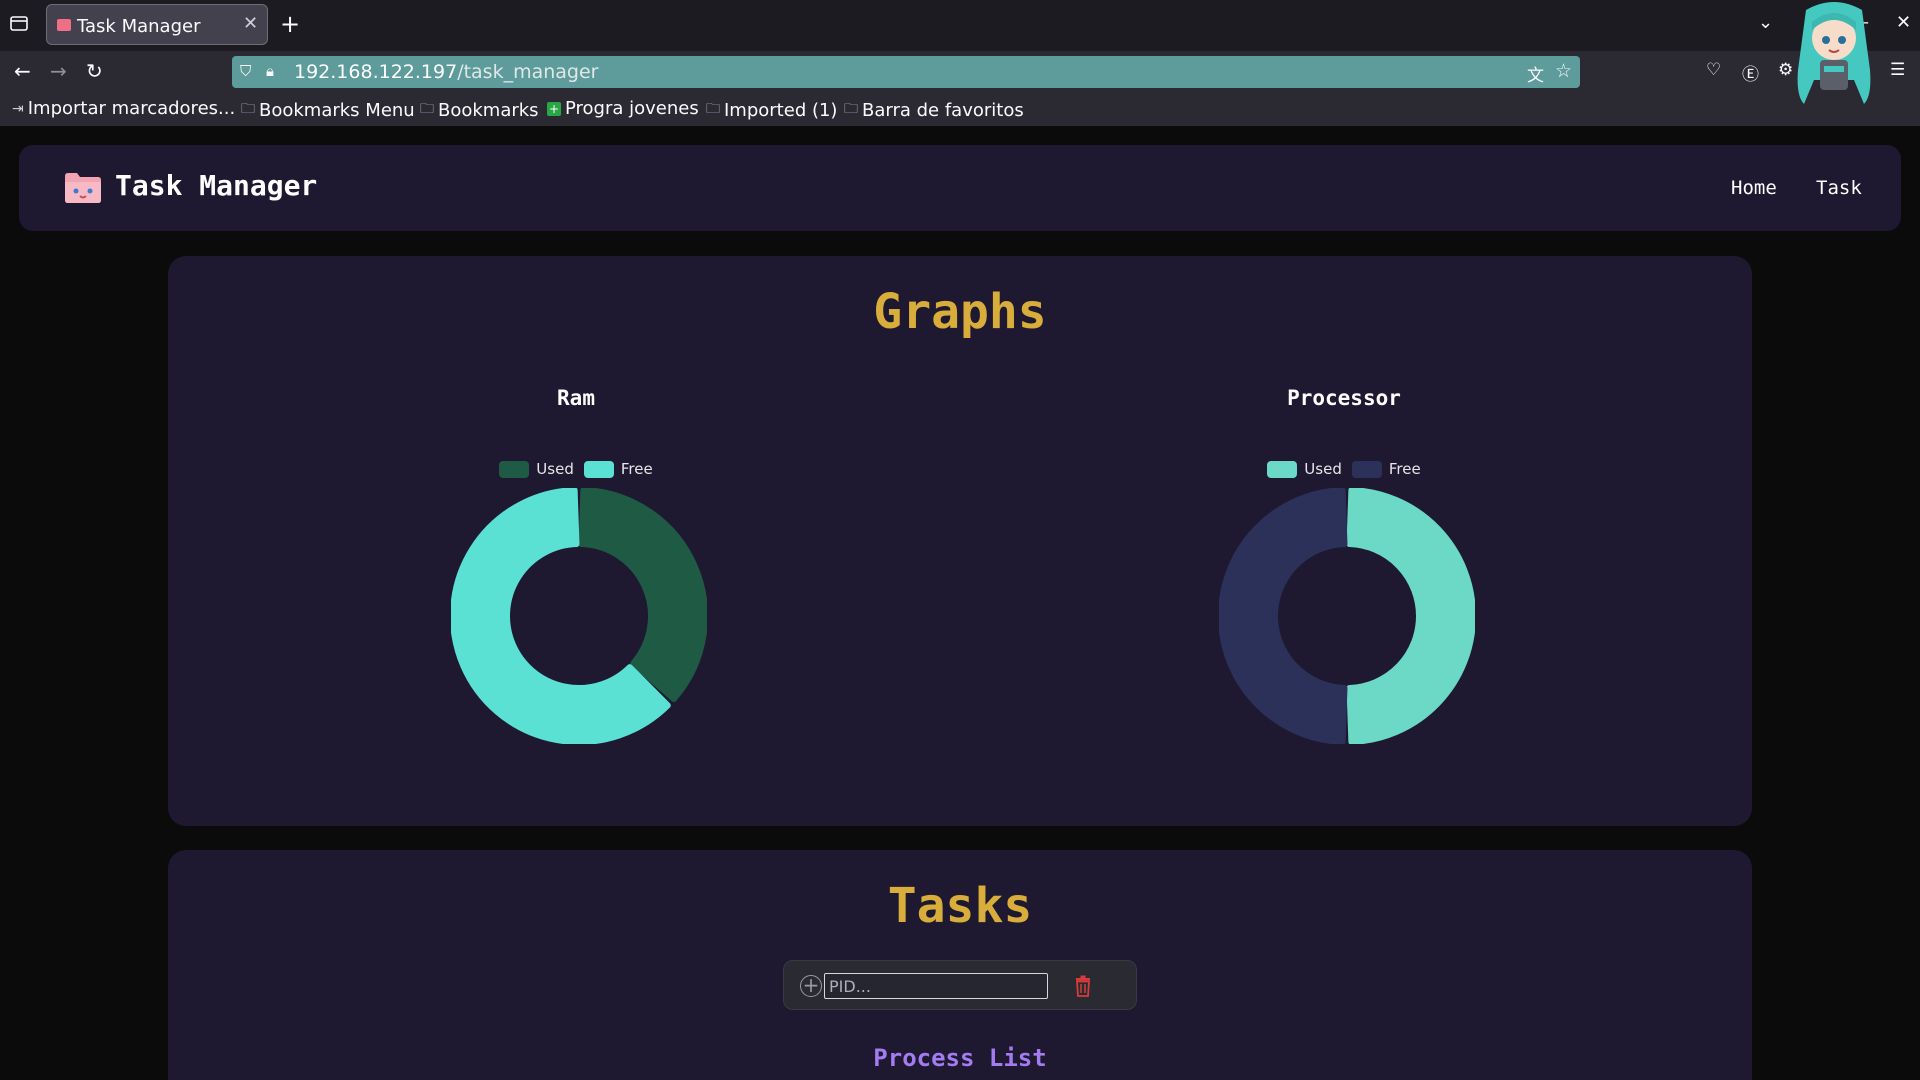 This screenshot has width=1920, height=1080. I want to click on address-bar: ⛉ 🔒︎ 192.168.122.197/task_manager 文 ☆, so click(906, 72).